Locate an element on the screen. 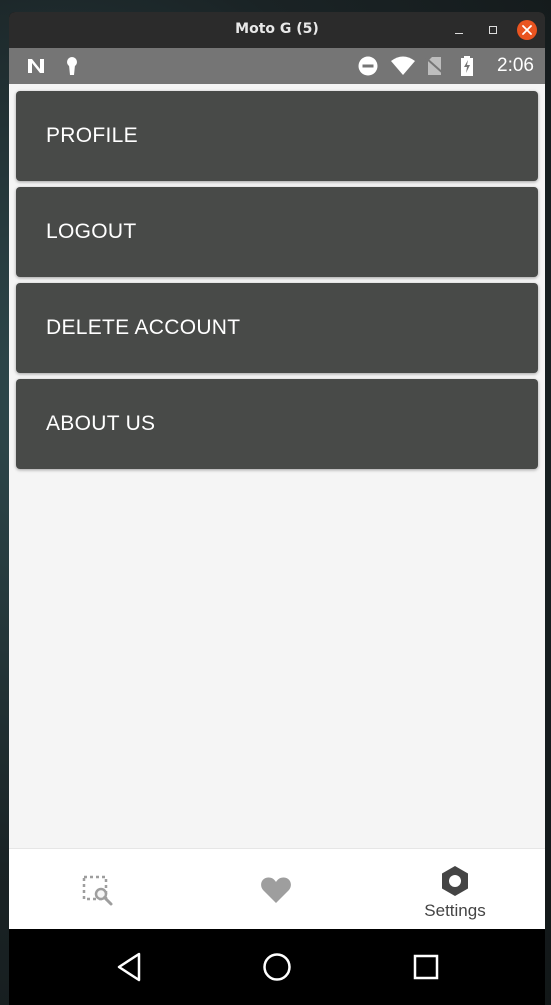  search-selection-icon is located at coordinates (97, 890).